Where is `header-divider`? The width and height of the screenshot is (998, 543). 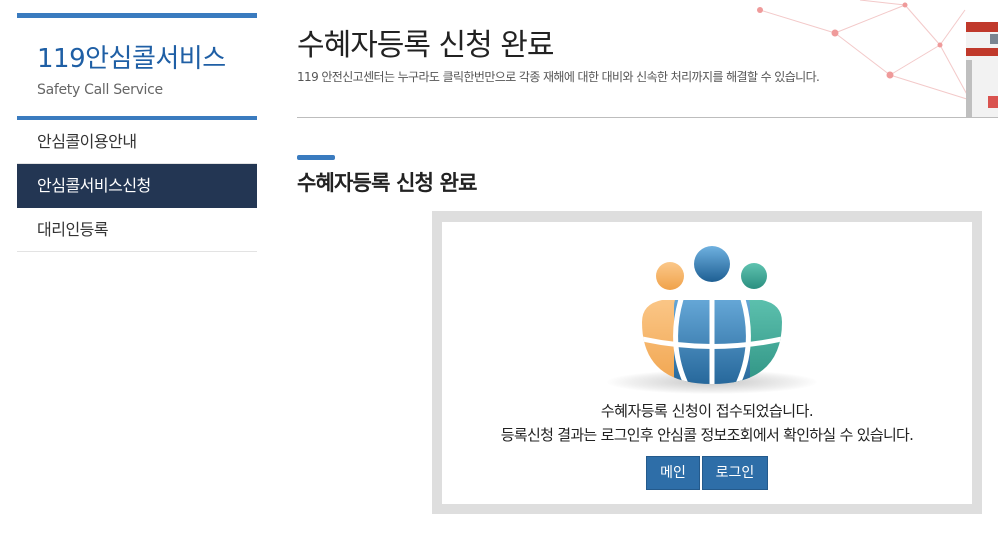 header-divider is located at coordinates (647, 117).